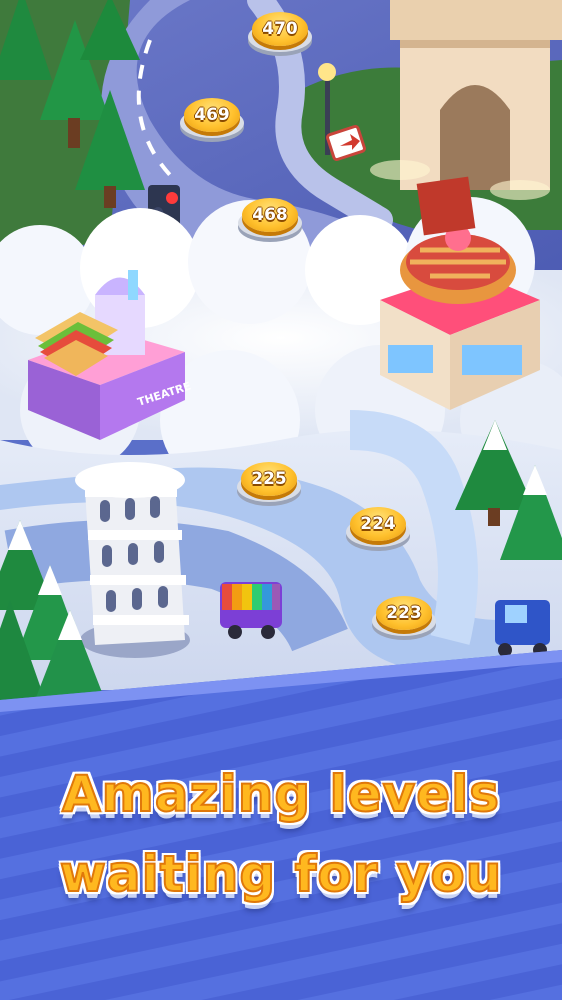  I want to click on level-number: 223, so click(404, 613).